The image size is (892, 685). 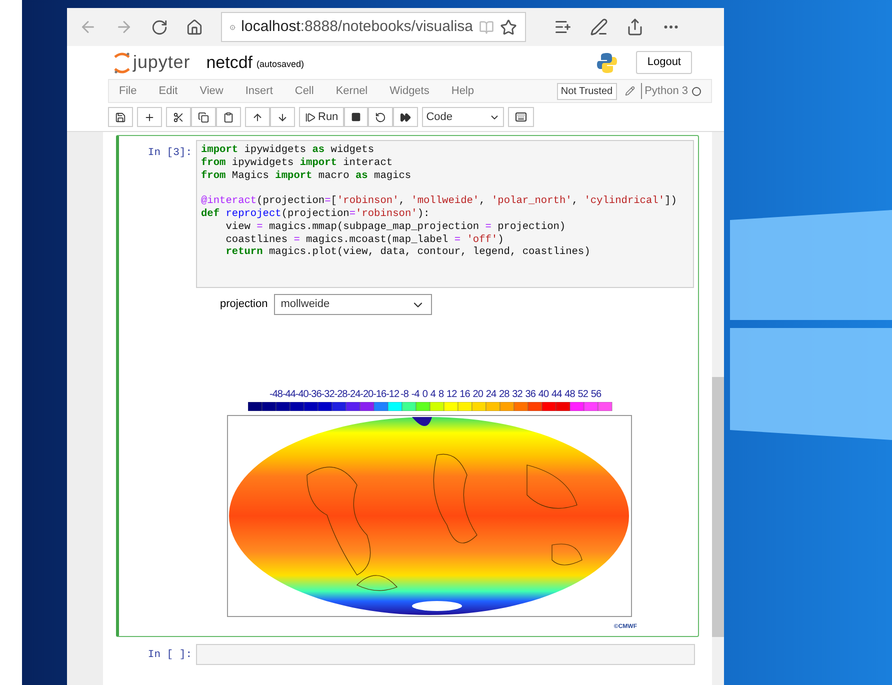 I want to click on menu-item: Cell, so click(x=304, y=91).